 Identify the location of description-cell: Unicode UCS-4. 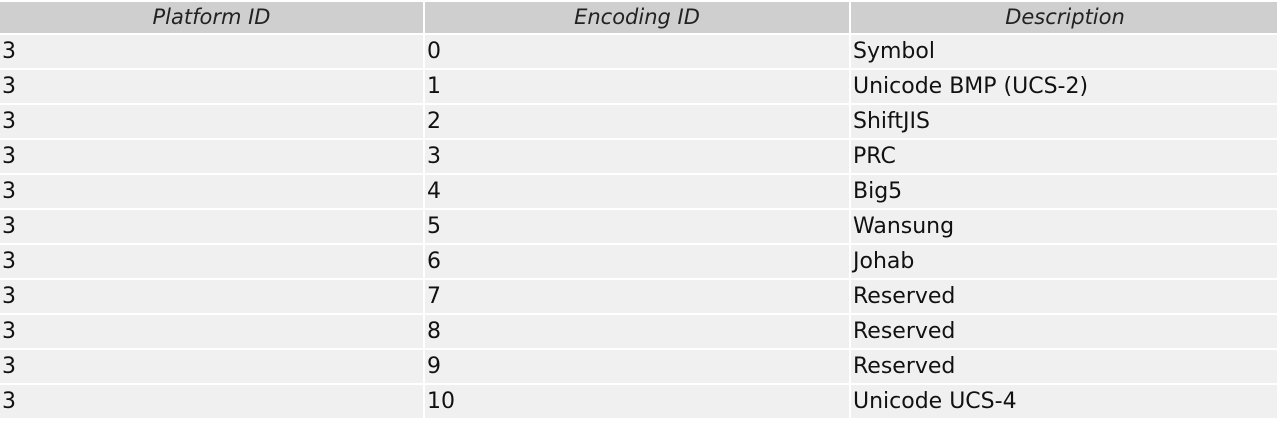
(1064, 401).